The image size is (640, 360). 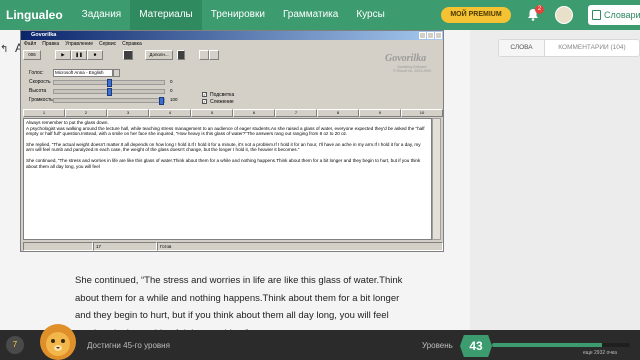 I want to click on speed-slider, so click(x=109, y=83).